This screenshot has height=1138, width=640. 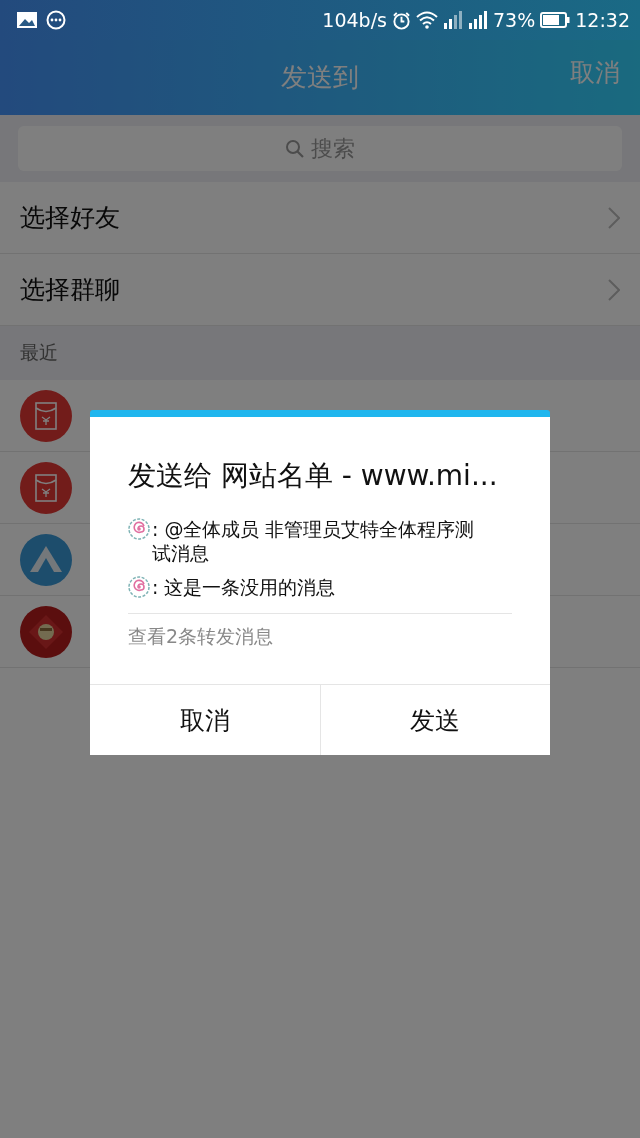 What do you see at coordinates (39, 352) in the screenshot?
I see `section-label: 最近` at bounding box center [39, 352].